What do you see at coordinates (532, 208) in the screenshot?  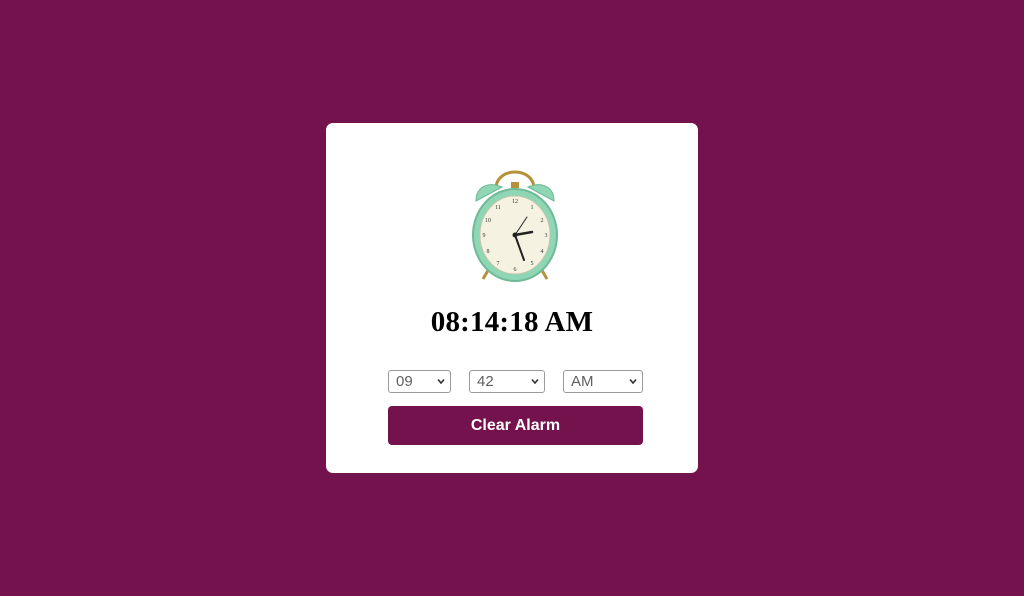 I see `svg-text: 1` at bounding box center [532, 208].